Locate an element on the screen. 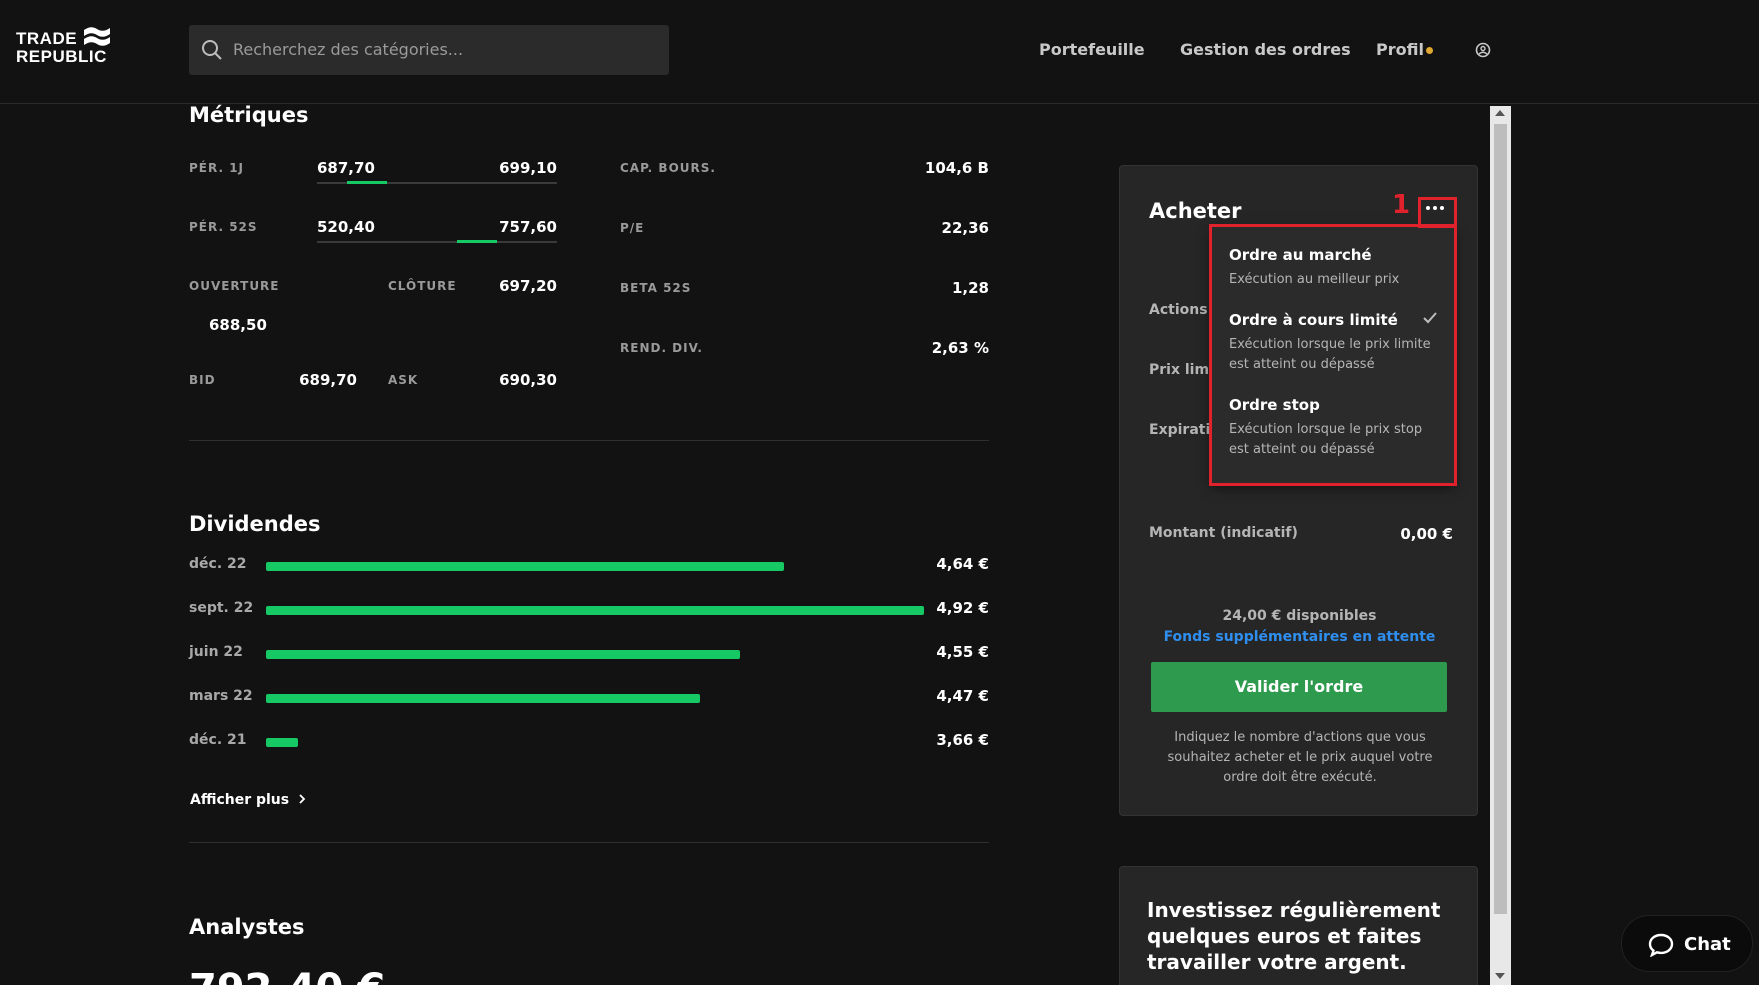  funds-pending-link: Fonds supplémentaires en attente is located at coordinates (1299, 637).